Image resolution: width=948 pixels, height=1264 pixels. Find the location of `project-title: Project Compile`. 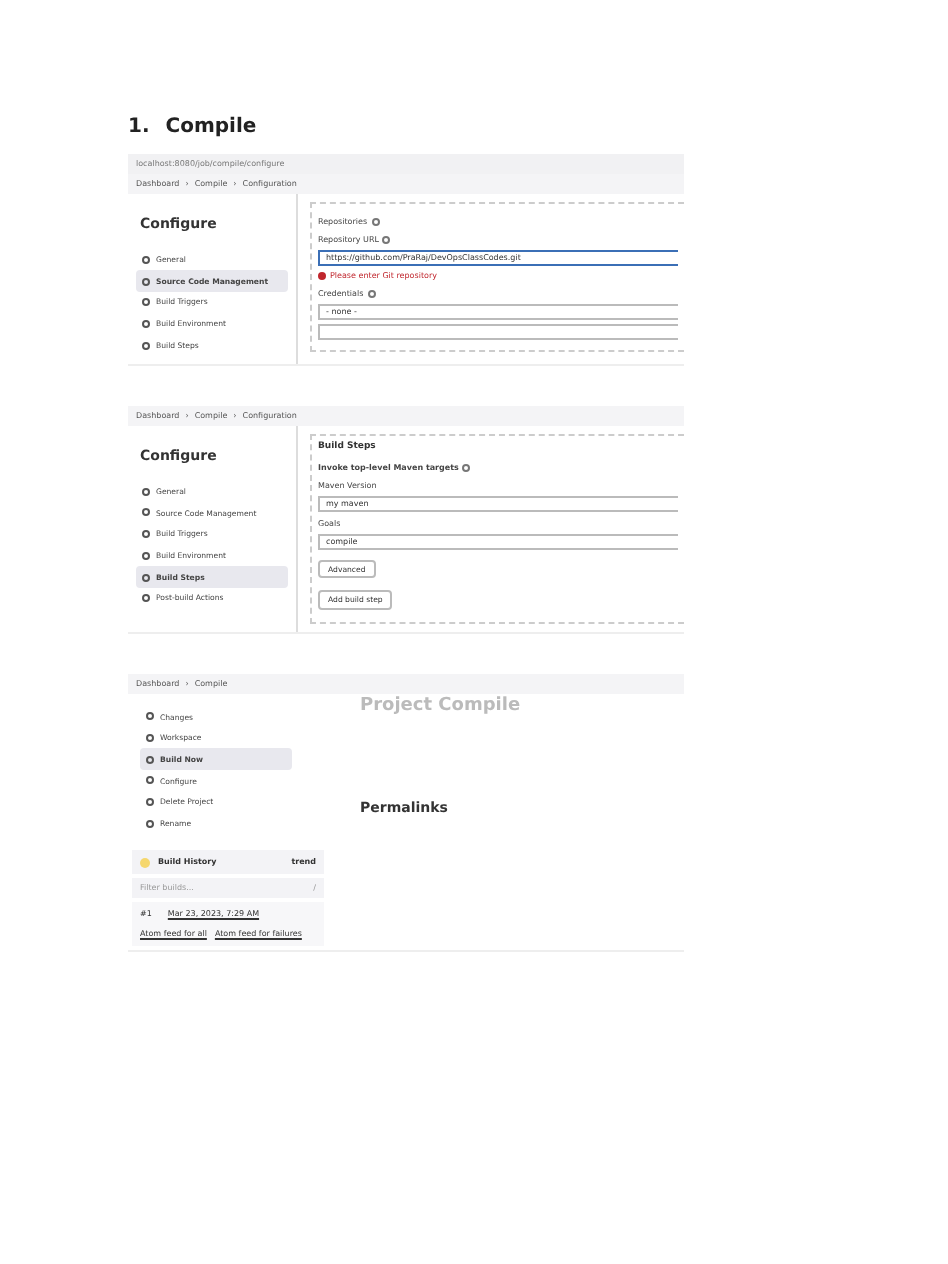

project-title: Project Compile is located at coordinates (440, 707).